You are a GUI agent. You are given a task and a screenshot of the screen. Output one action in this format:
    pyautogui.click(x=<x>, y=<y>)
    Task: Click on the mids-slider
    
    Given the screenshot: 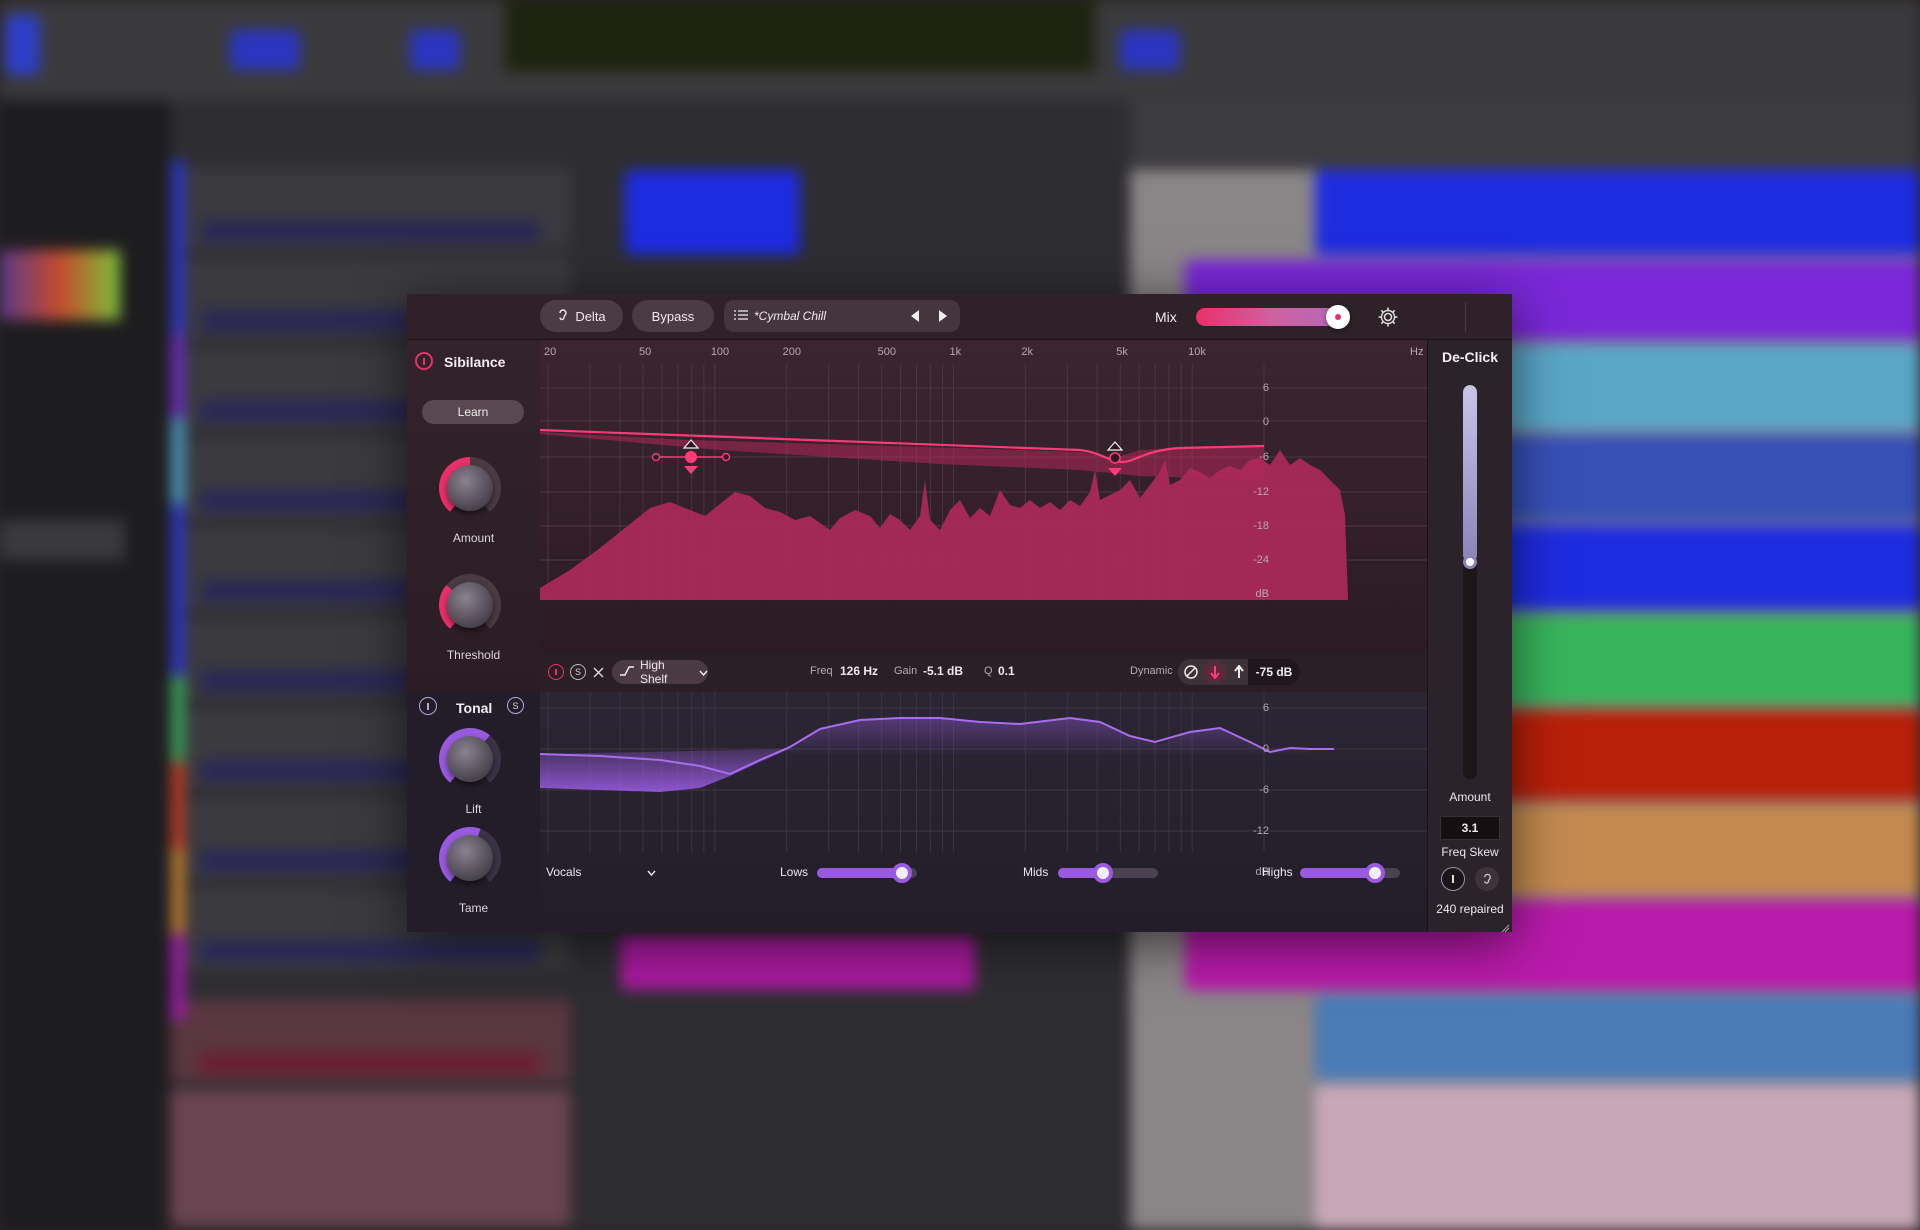 What is the action you would take?
    pyautogui.click(x=1108, y=873)
    